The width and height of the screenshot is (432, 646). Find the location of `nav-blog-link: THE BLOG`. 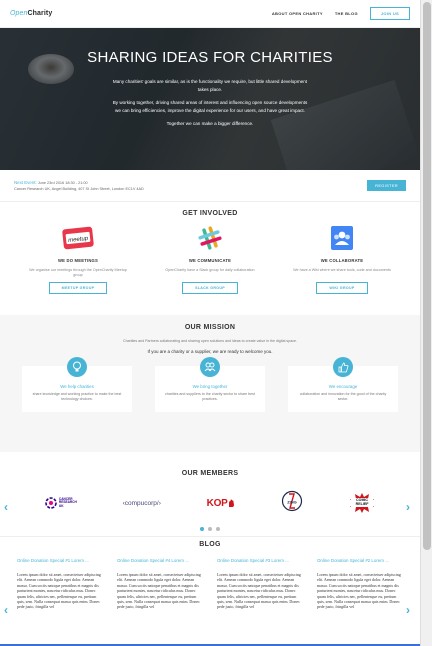

nav-blog-link: THE BLOG is located at coordinates (346, 13).